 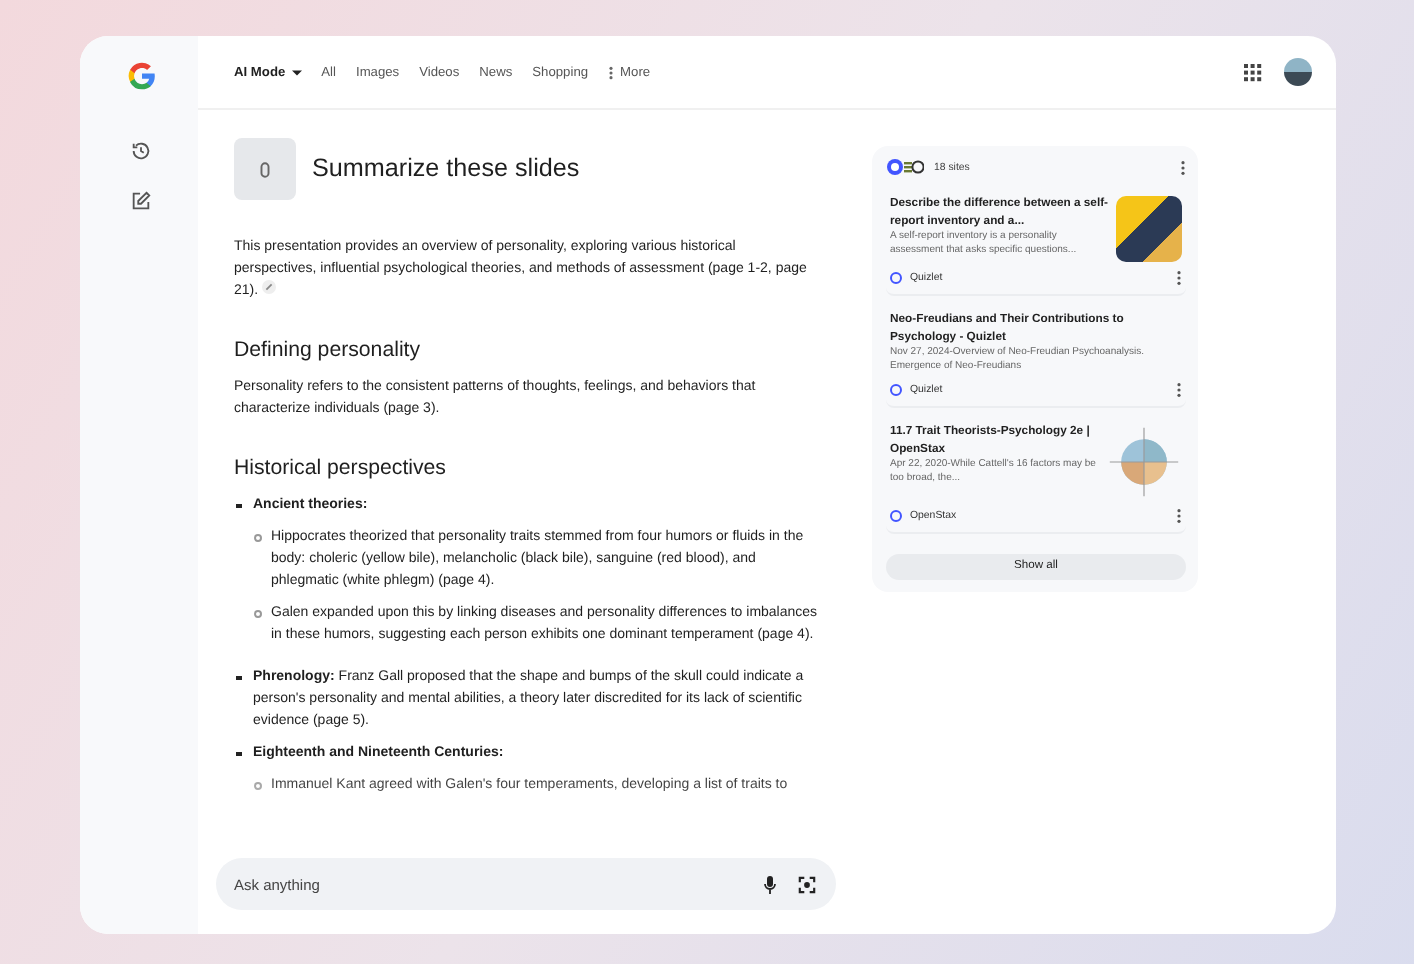 I want to click on section-heading: Defining personality, so click(x=328, y=351).